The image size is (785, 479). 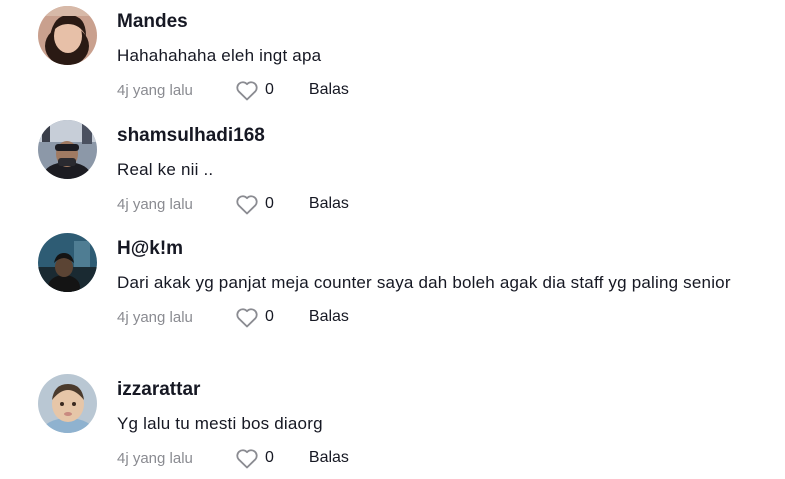 I want to click on comment-username: Mandes, so click(x=442, y=22).